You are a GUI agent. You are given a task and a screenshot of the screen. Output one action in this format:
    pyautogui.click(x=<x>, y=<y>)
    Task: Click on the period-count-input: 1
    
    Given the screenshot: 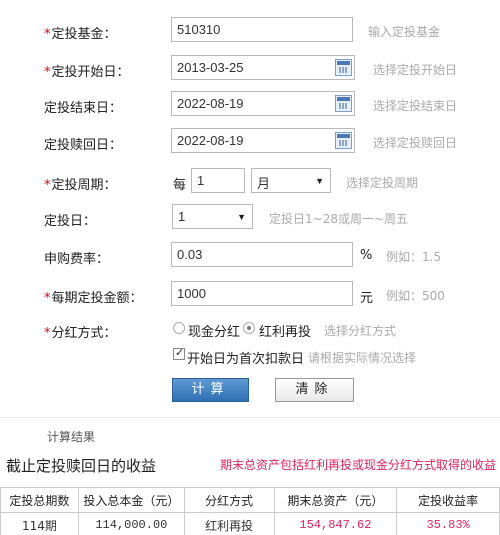 What is the action you would take?
    pyautogui.click(x=218, y=180)
    